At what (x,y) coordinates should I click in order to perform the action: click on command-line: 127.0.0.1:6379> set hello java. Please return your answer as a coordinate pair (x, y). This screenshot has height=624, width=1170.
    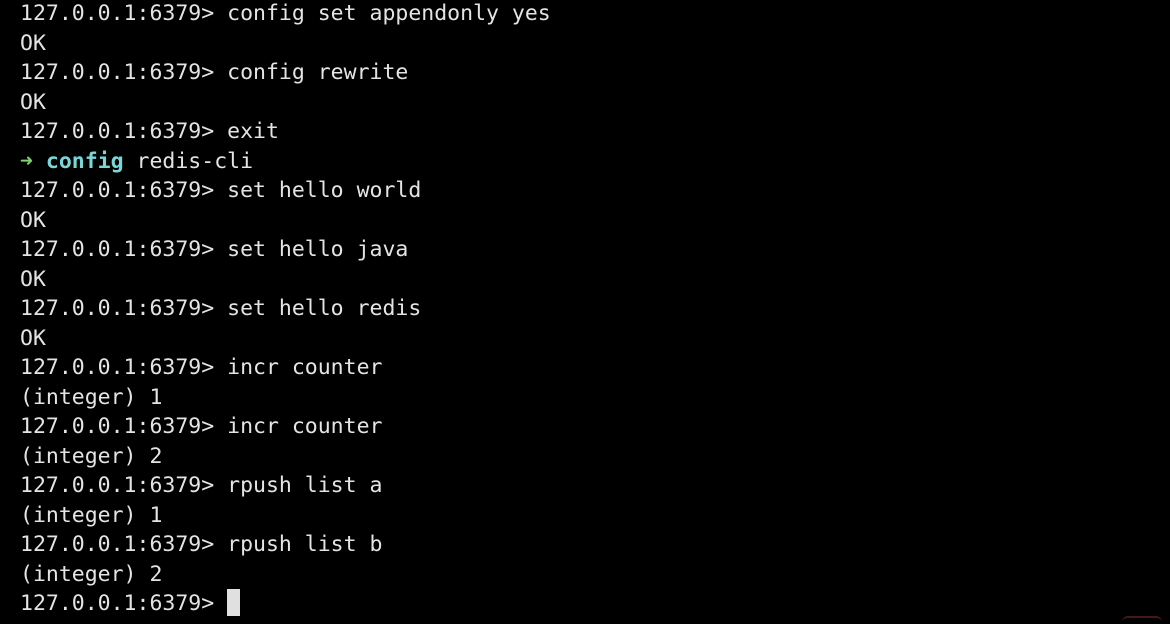
    Looking at the image, I should click on (595, 250).